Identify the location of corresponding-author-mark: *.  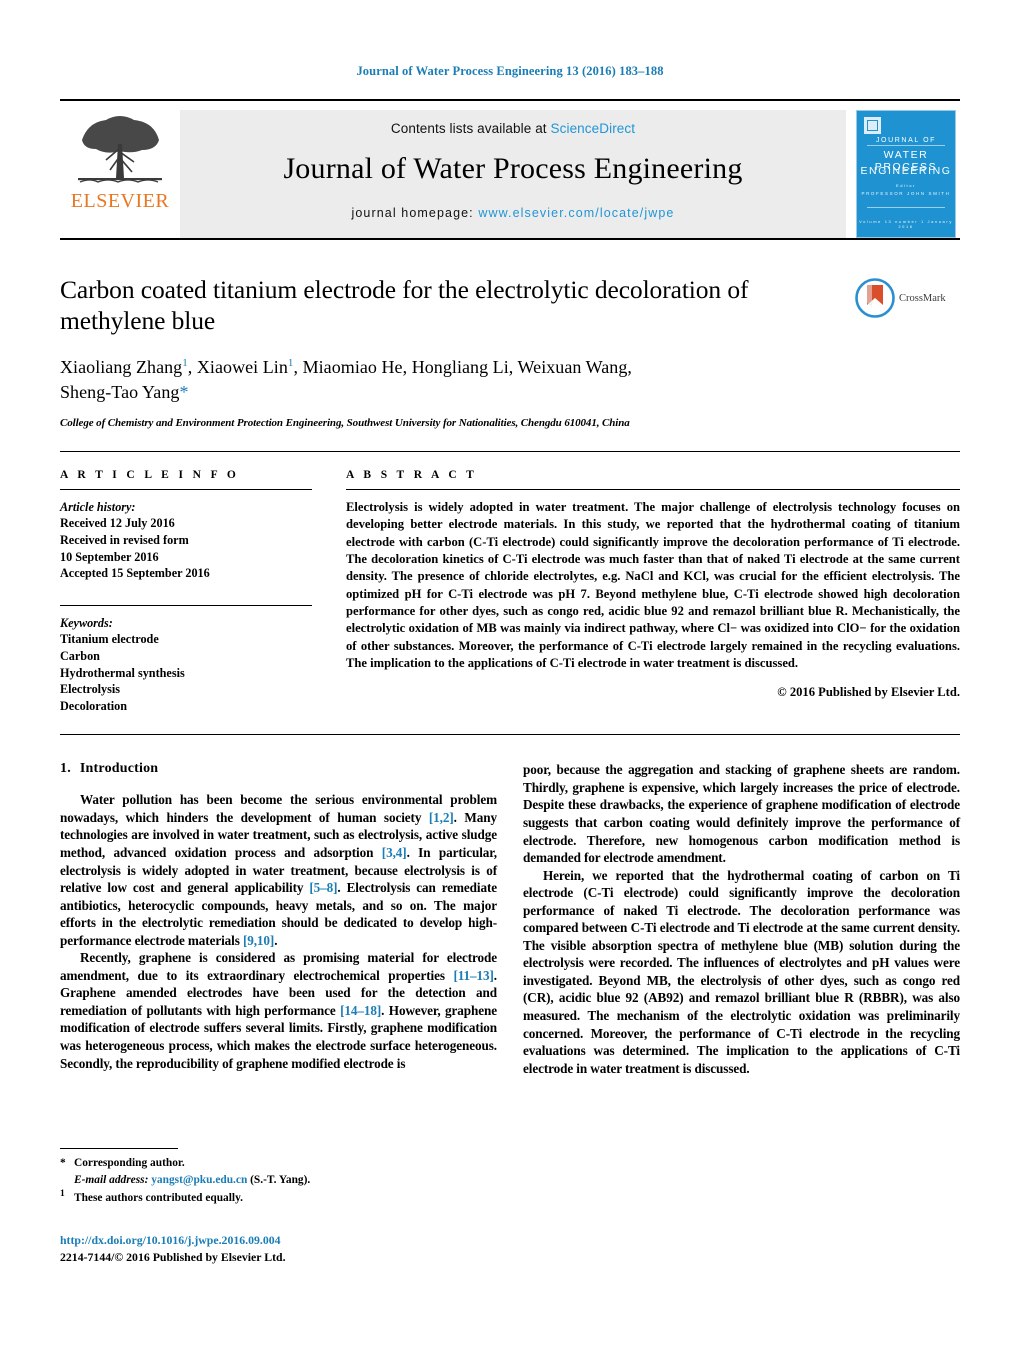
(183, 392).